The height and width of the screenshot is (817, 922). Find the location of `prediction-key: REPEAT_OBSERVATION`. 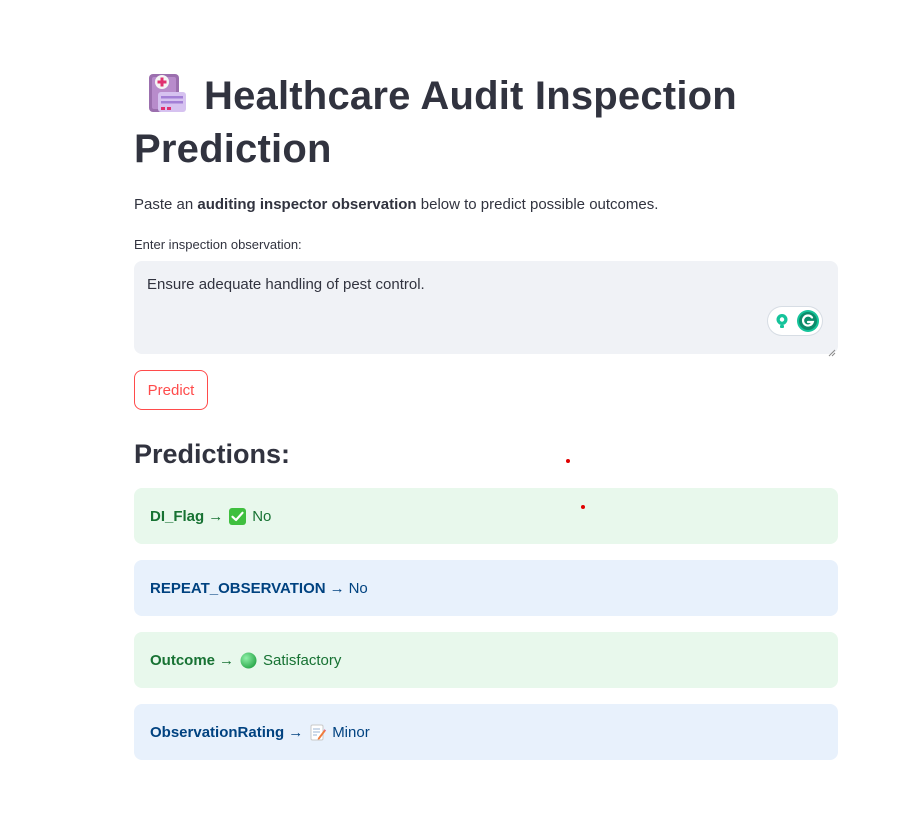

prediction-key: REPEAT_OBSERVATION is located at coordinates (238, 588).